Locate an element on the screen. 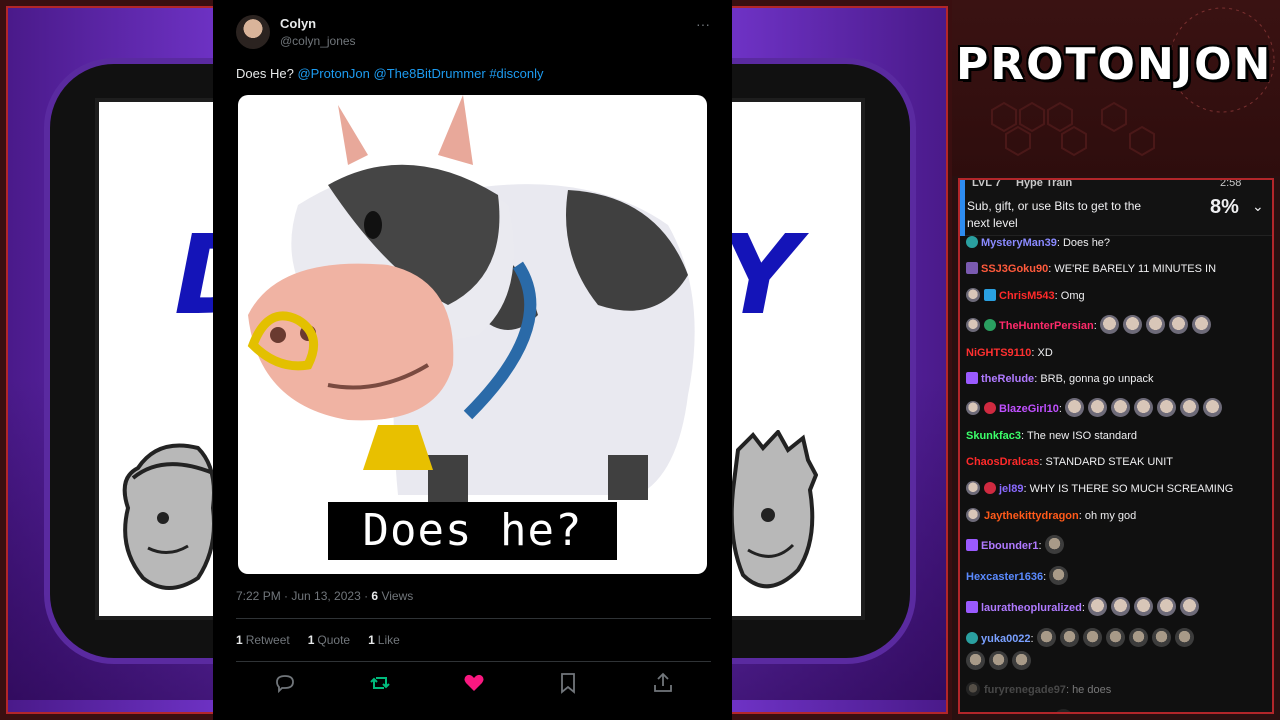 Image resolution: width=1280 pixels, height=720 pixels. chat-username: Ebounder1 is located at coordinates (1009, 546).